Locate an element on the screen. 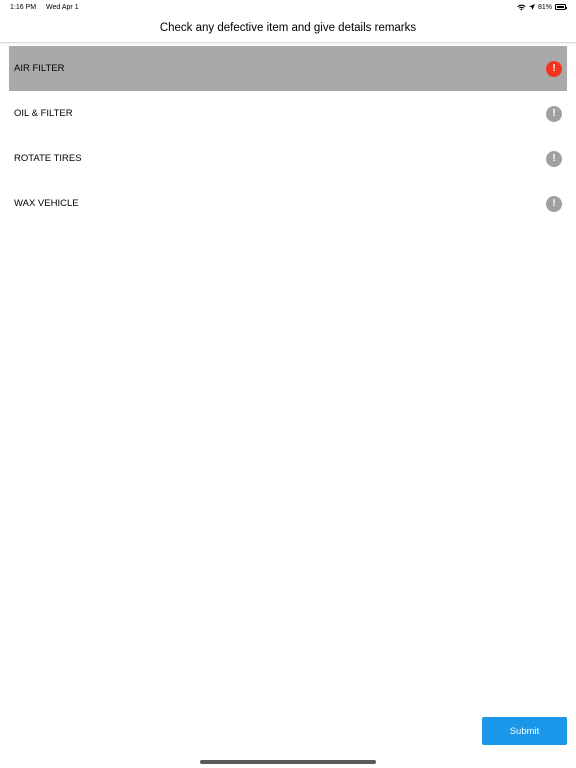 The width and height of the screenshot is (576, 768). list-item-air-filter: AIR FILTER ! is located at coordinates (288, 68).